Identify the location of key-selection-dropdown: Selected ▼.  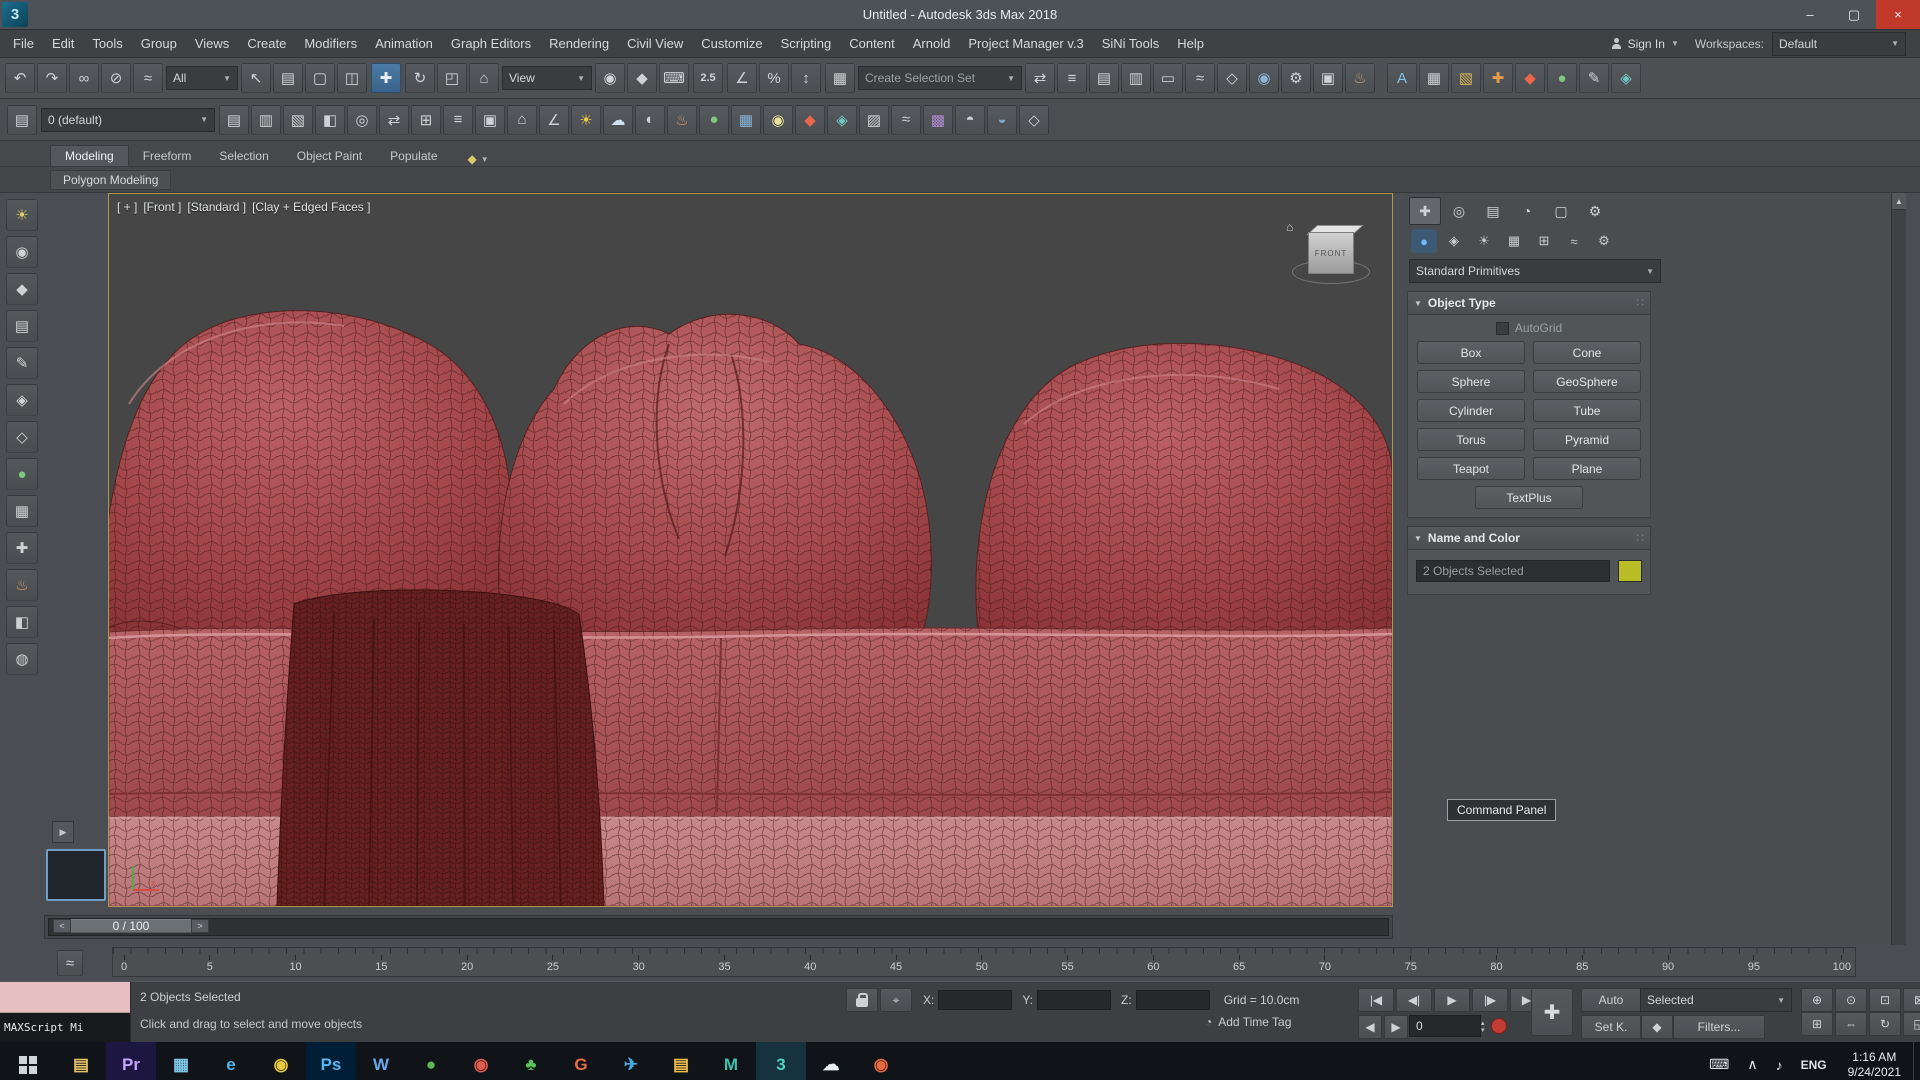
(1716, 1000).